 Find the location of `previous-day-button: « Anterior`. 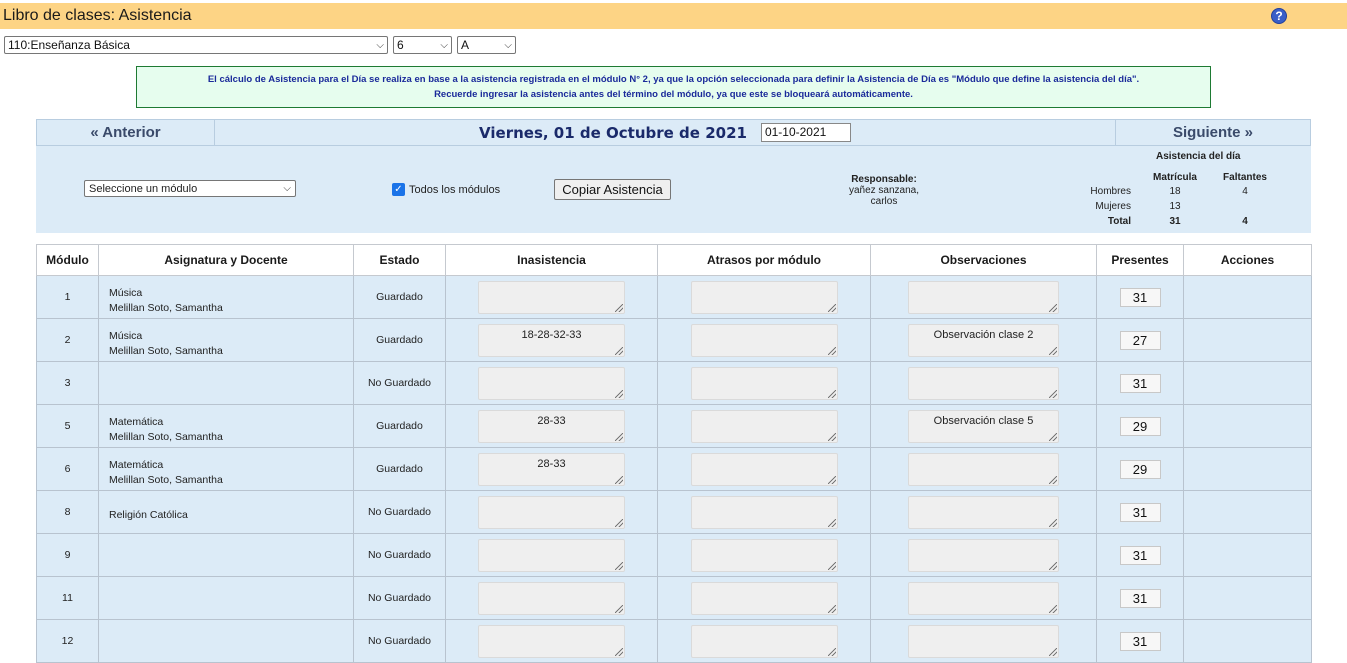

previous-day-button: « Anterior is located at coordinates (126, 132).